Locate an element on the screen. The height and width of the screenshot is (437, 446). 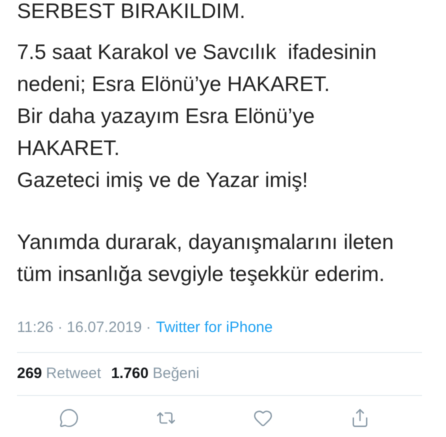
tweet-text-line: HAKARET. is located at coordinates (69, 149).